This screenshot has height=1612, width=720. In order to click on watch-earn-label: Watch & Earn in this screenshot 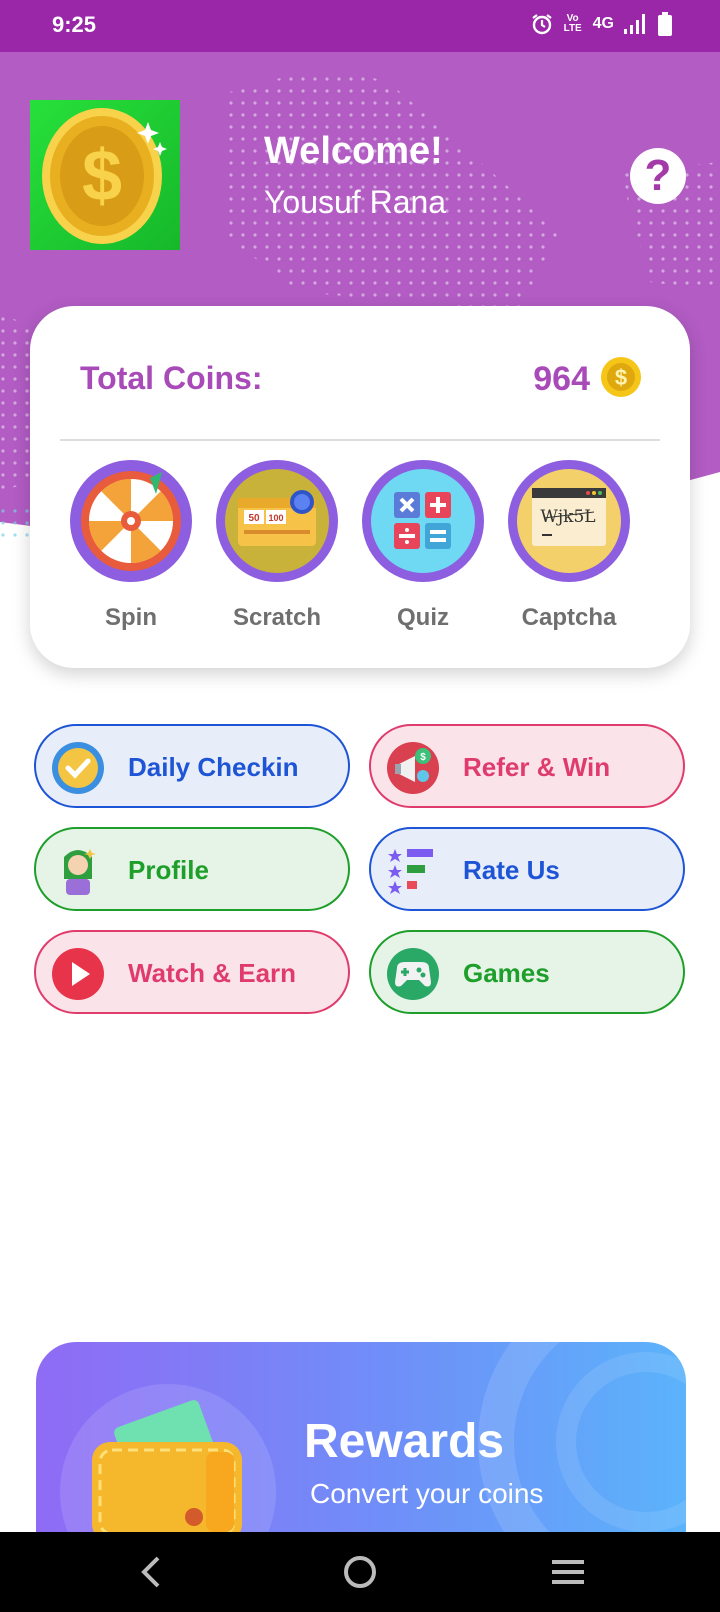, I will do `click(212, 973)`.